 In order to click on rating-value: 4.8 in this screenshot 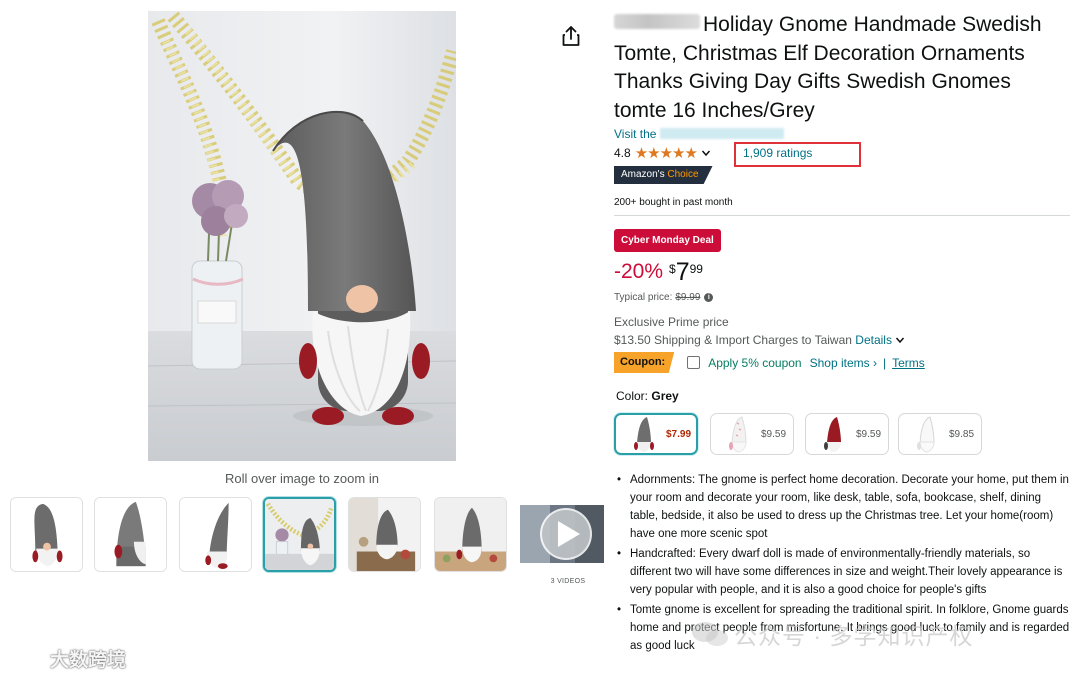, I will do `click(622, 153)`.